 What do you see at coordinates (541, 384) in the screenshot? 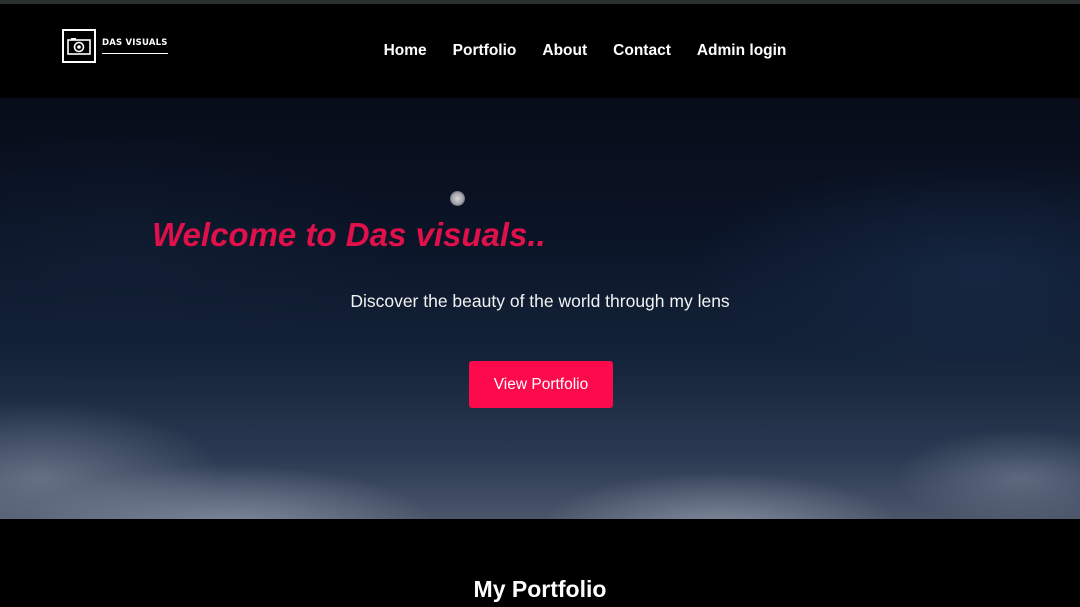
I see `view-portfolio-button: View Portfolio` at bounding box center [541, 384].